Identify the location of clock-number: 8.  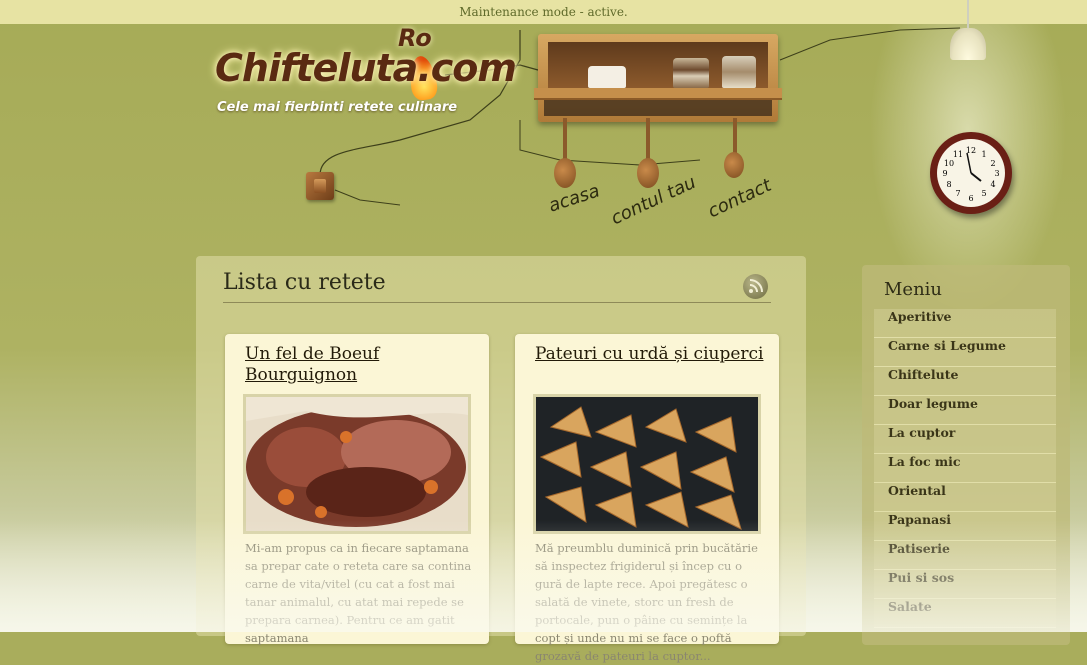
(948, 184).